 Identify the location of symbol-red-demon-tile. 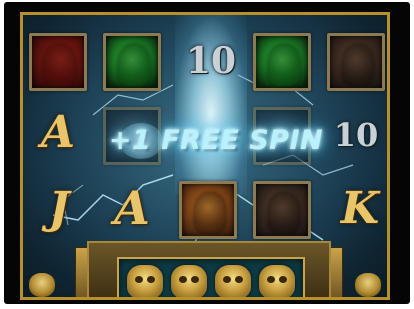
(58, 62).